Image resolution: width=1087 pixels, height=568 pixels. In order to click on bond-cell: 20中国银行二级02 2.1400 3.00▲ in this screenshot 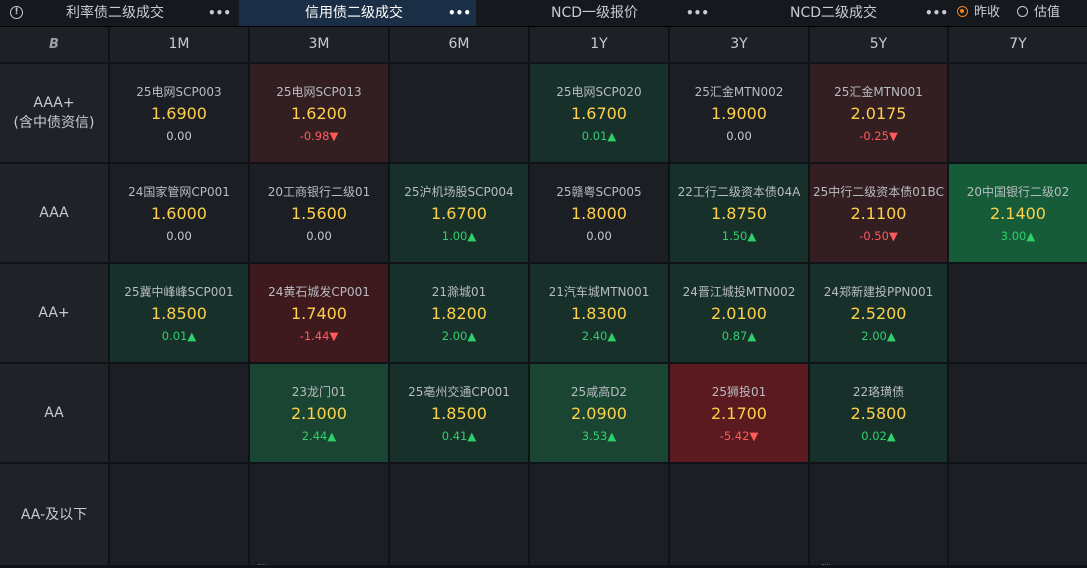, I will do `click(1018, 213)`.